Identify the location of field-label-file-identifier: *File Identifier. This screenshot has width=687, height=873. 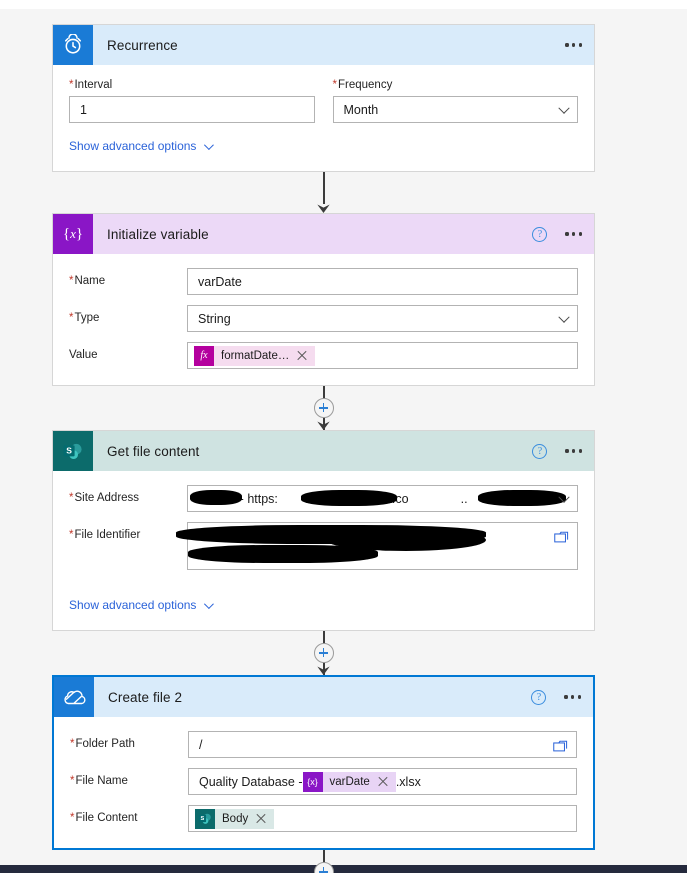
(105, 535).